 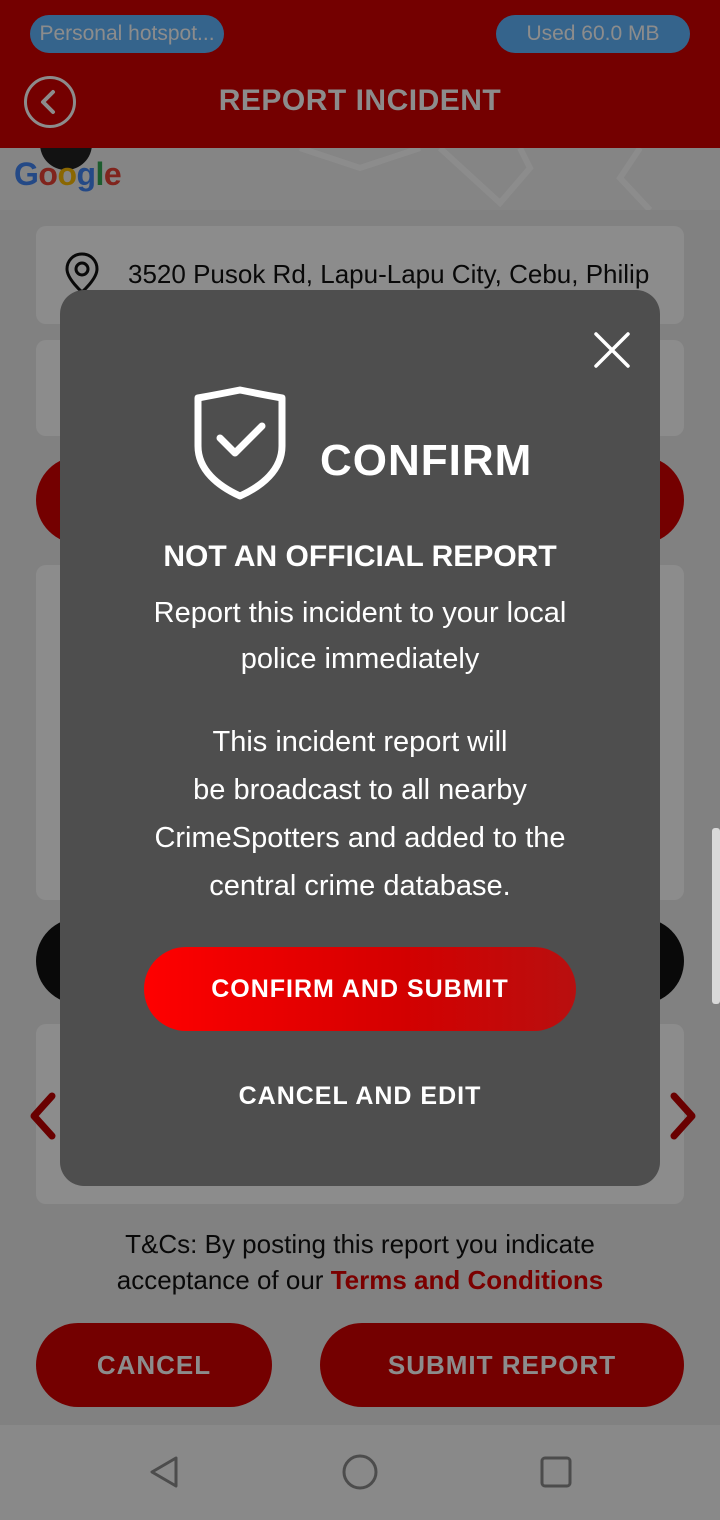 I want to click on dialog-body-line-1: This incident report will, so click(x=360, y=742).